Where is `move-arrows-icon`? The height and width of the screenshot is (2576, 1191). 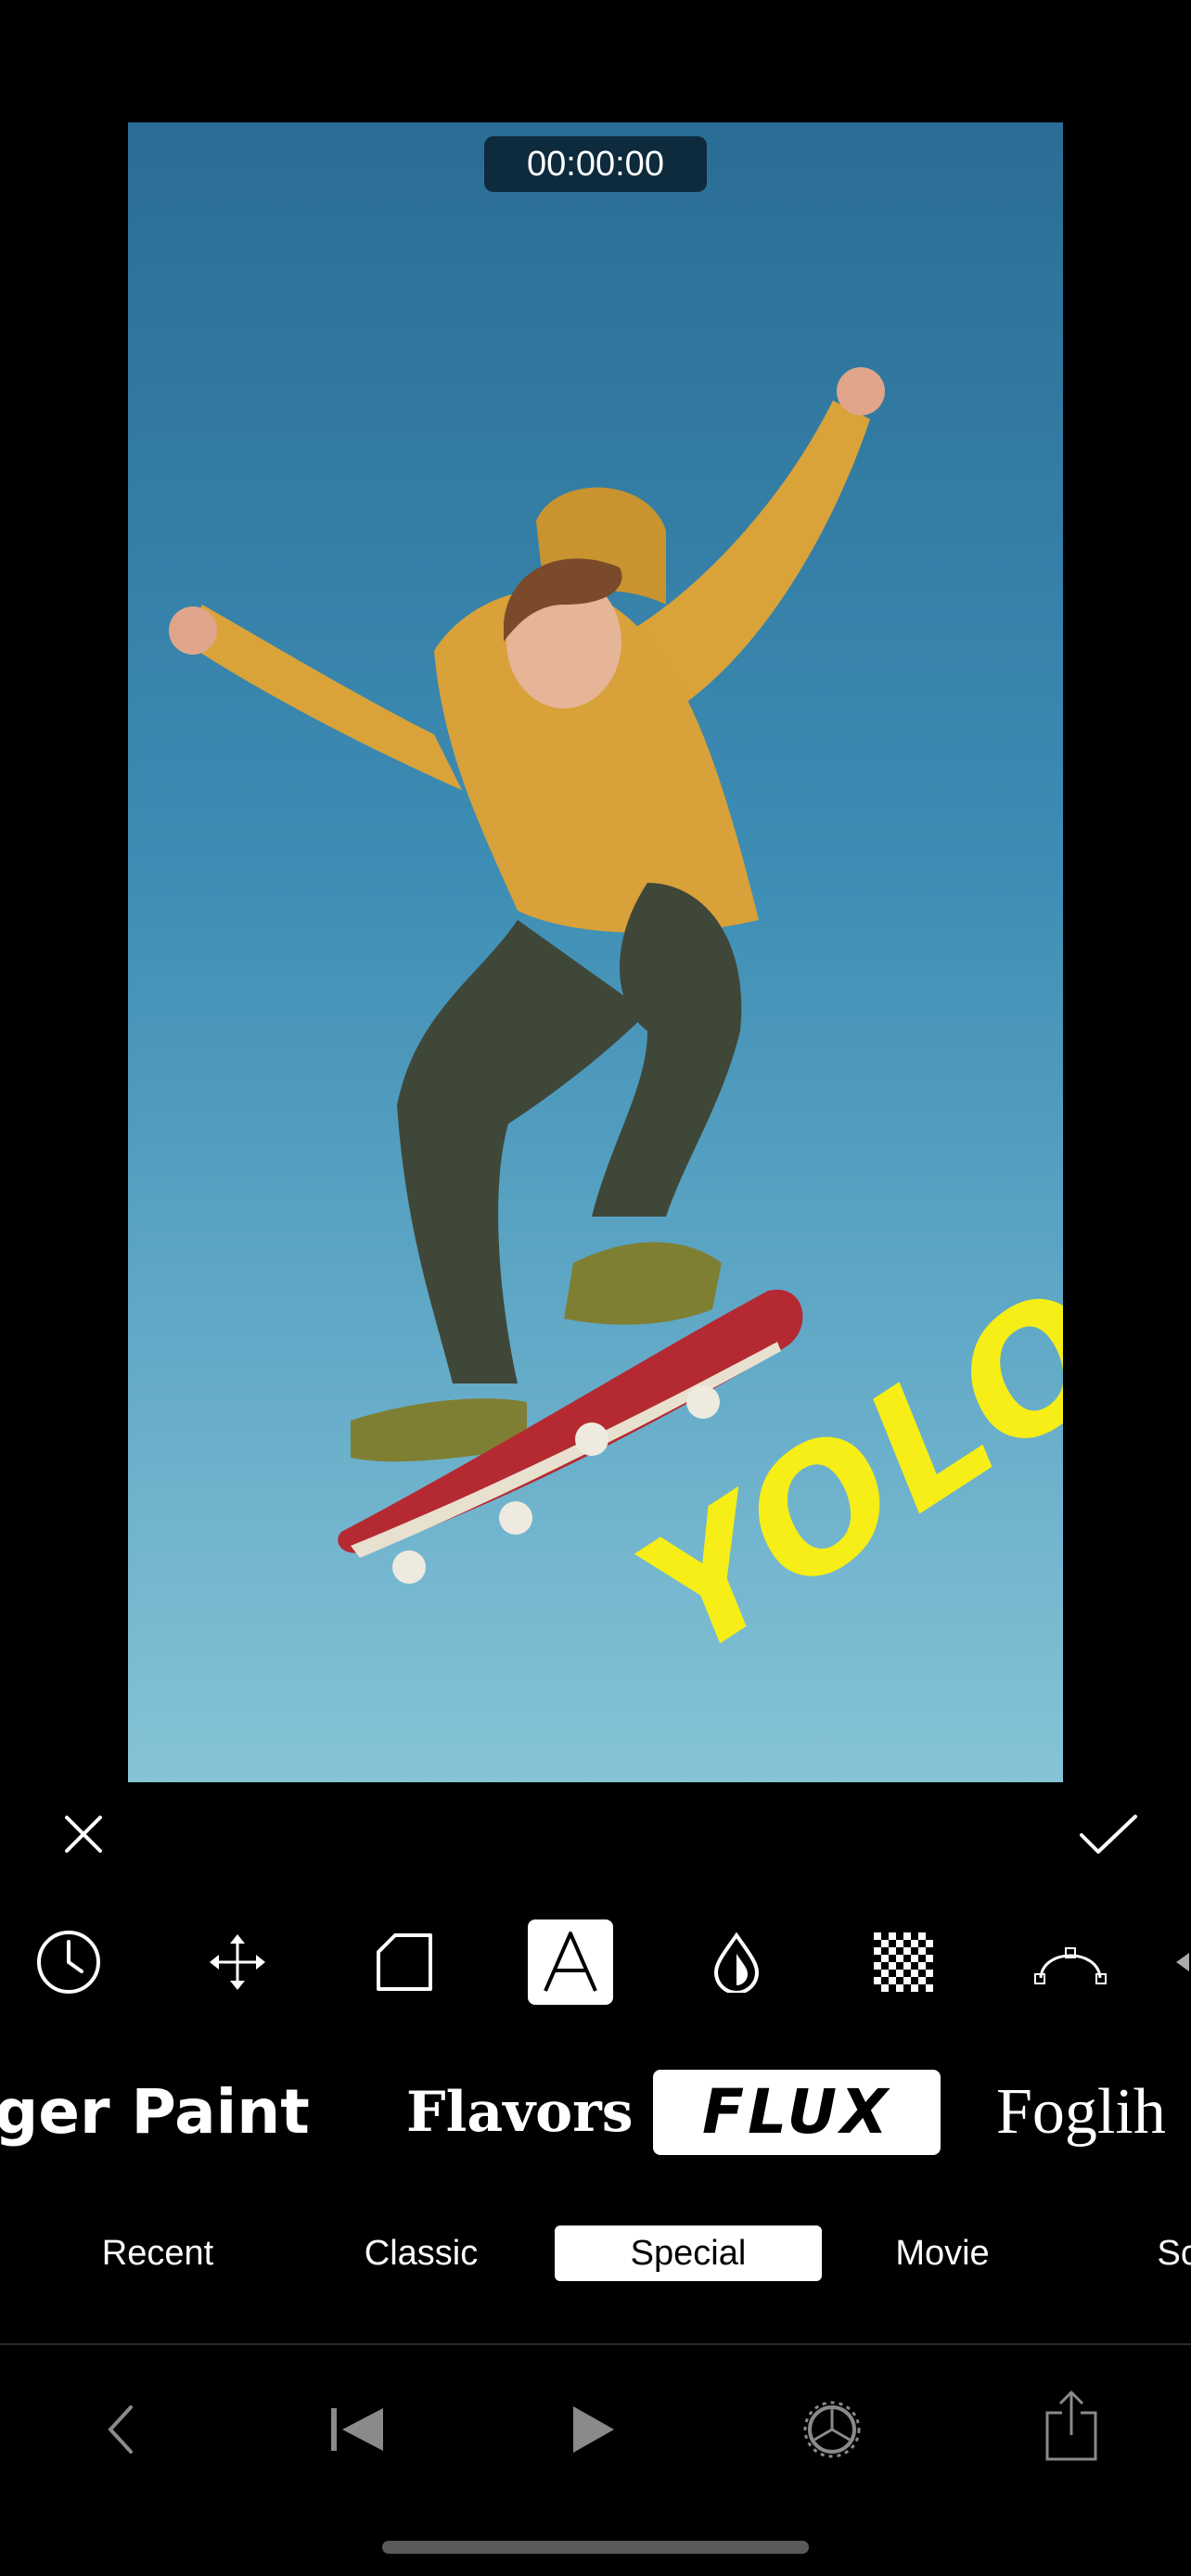 move-arrows-icon is located at coordinates (237, 1962).